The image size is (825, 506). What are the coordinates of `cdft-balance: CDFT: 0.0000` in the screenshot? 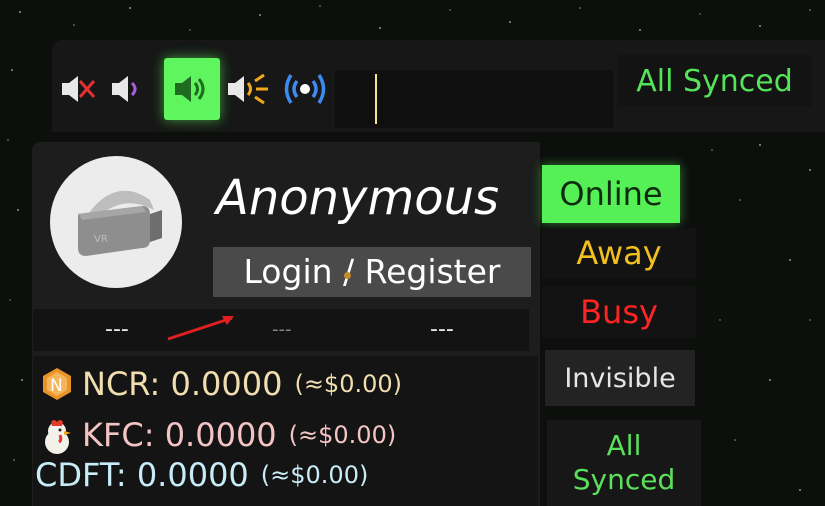 It's located at (142, 475).